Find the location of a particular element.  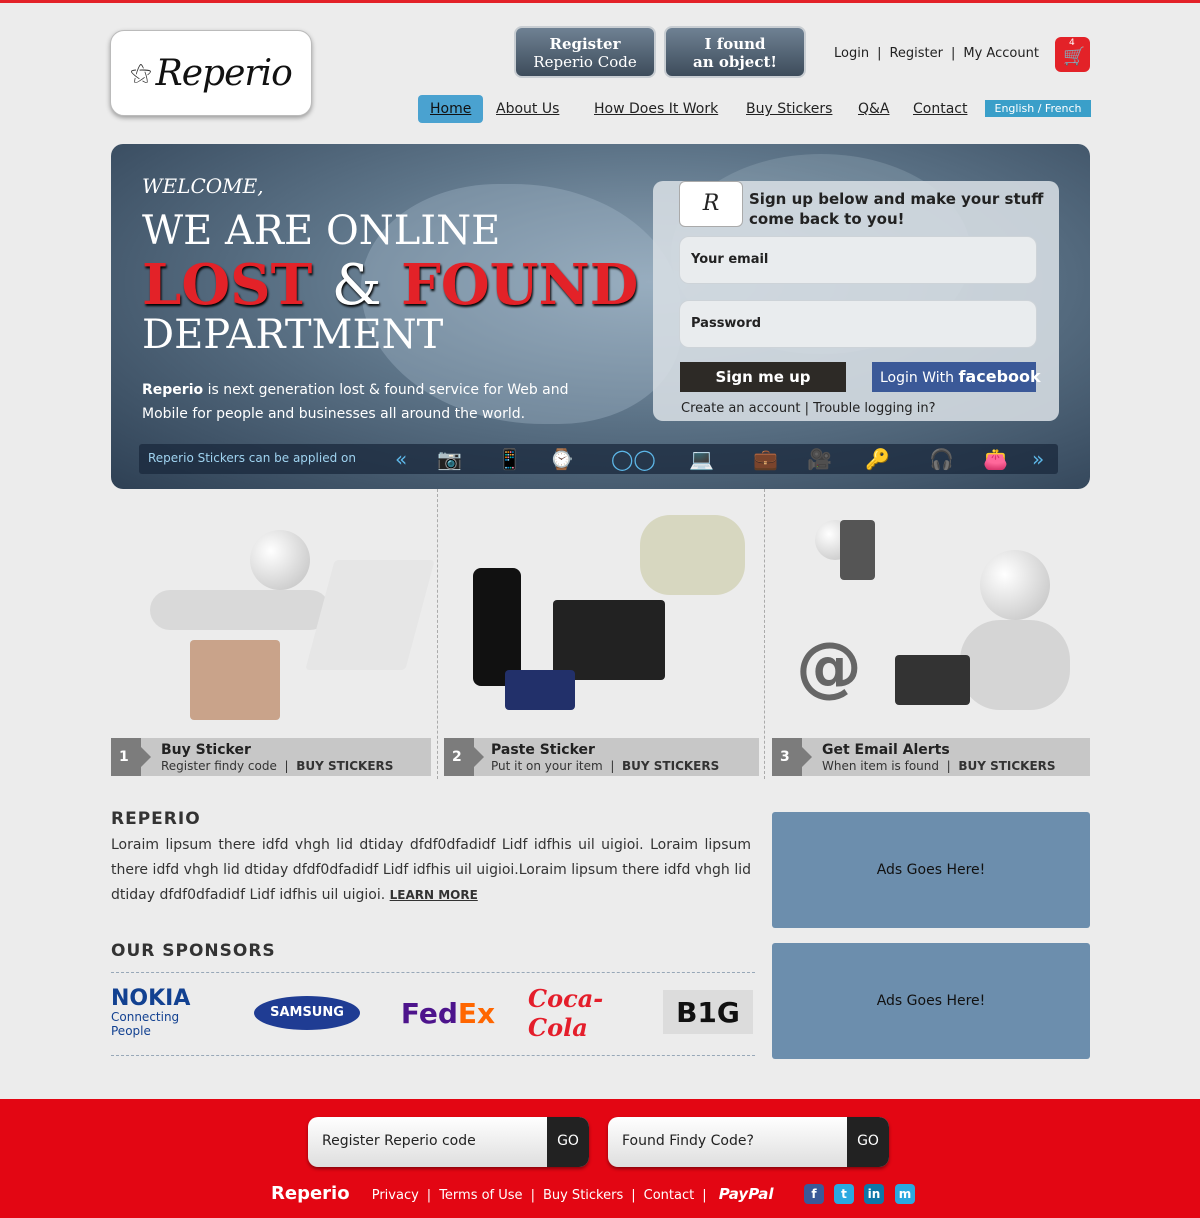

contact-footer-link: Contact is located at coordinates (669, 1195).